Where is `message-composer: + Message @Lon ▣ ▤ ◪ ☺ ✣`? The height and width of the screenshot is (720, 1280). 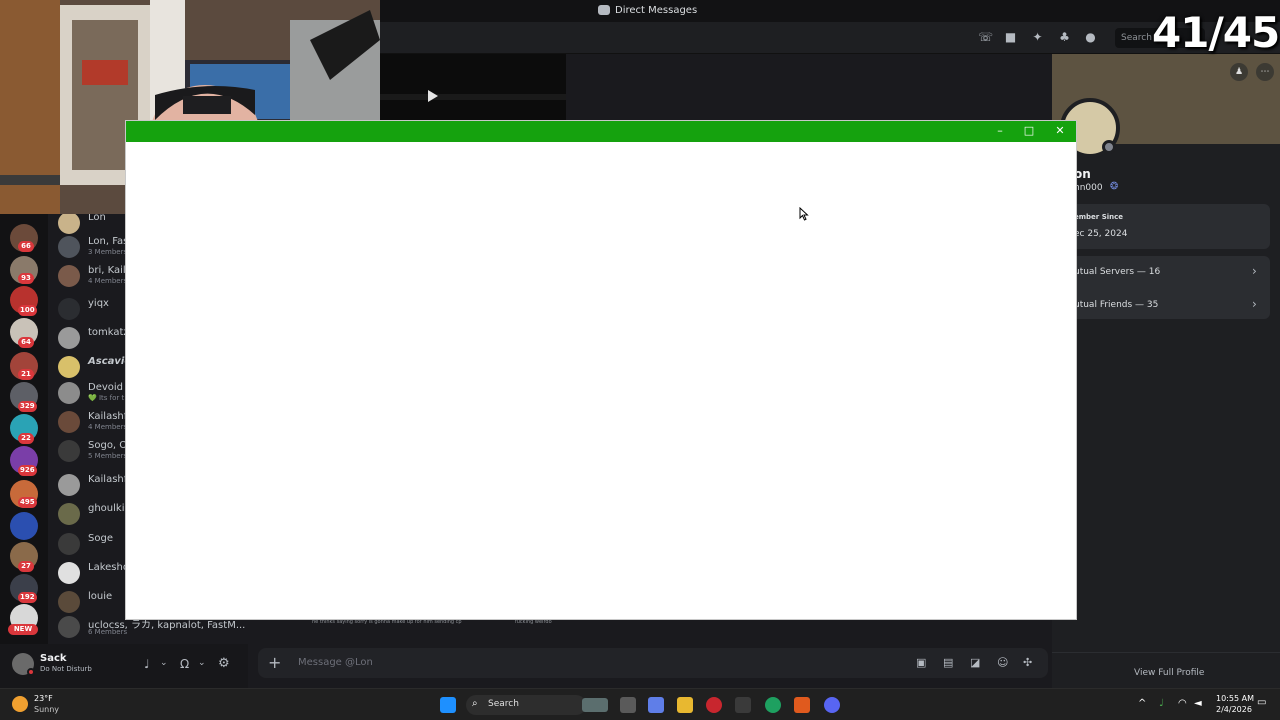
message-composer: + Message @Lon ▣ ▤ ◪ ☺ ✣ is located at coordinates (653, 663).